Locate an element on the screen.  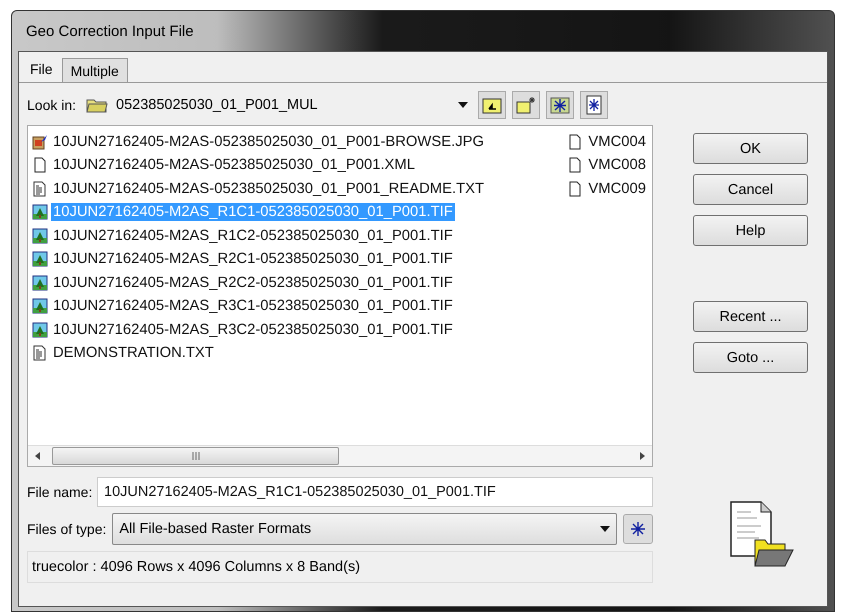
status-text: truecolor : 4096 Rows x 4096 Columns x 8 Band(s) is located at coordinates (196, 567).